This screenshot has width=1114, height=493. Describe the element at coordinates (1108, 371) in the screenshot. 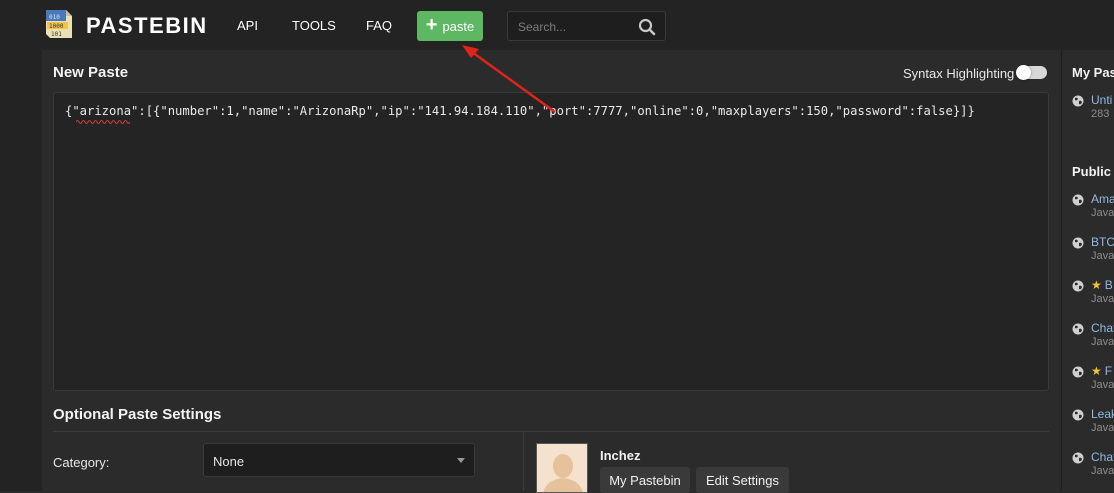

I see `paste-title-text: F` at that location.